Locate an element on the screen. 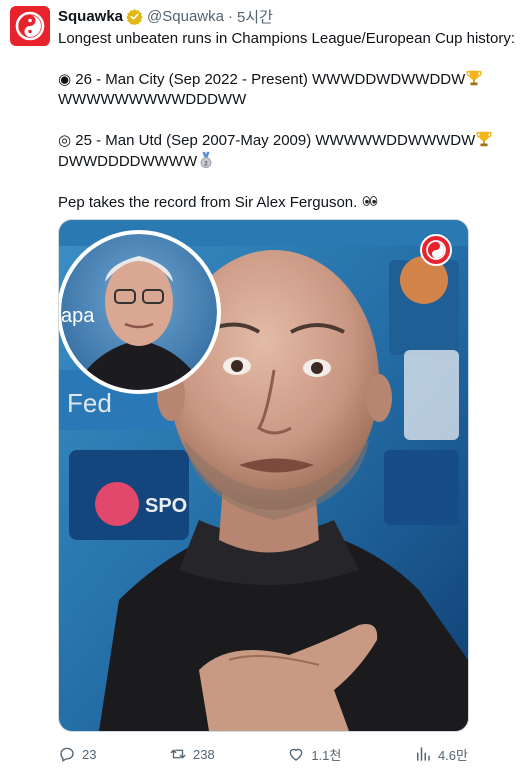  verified-badge-icon is located at coordinates (134, 16).